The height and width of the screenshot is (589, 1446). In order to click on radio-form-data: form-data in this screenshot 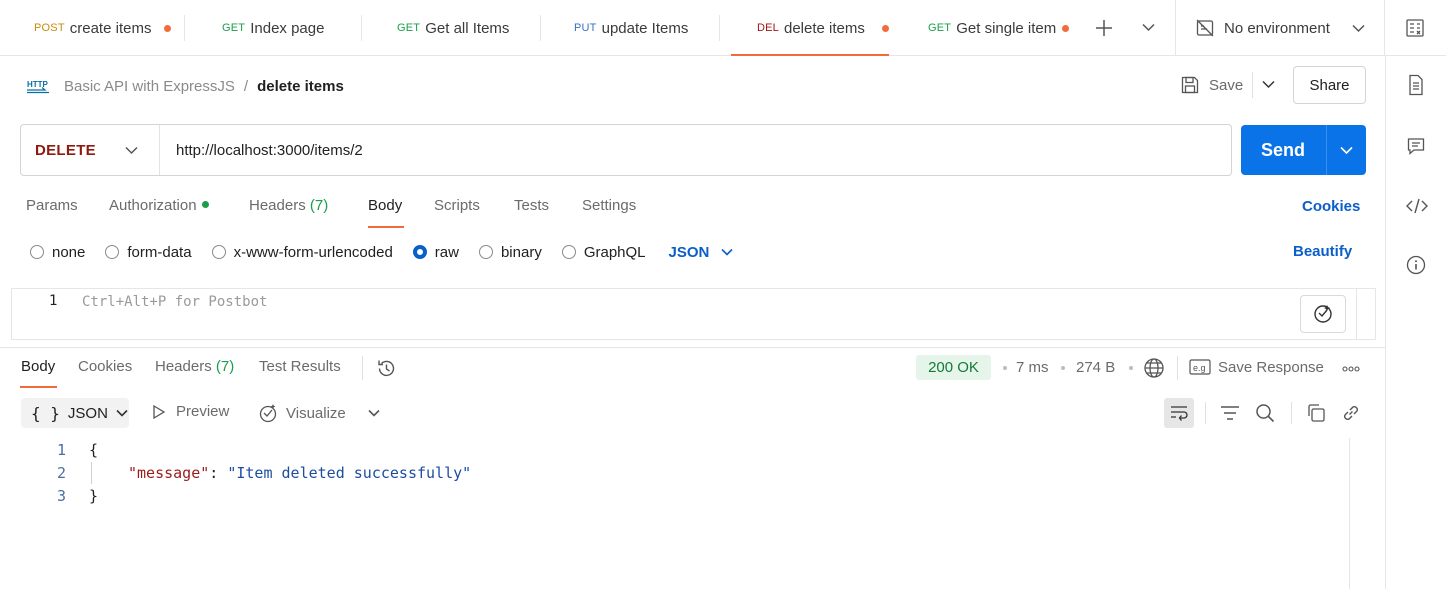, I will do `click(148, 252)`.